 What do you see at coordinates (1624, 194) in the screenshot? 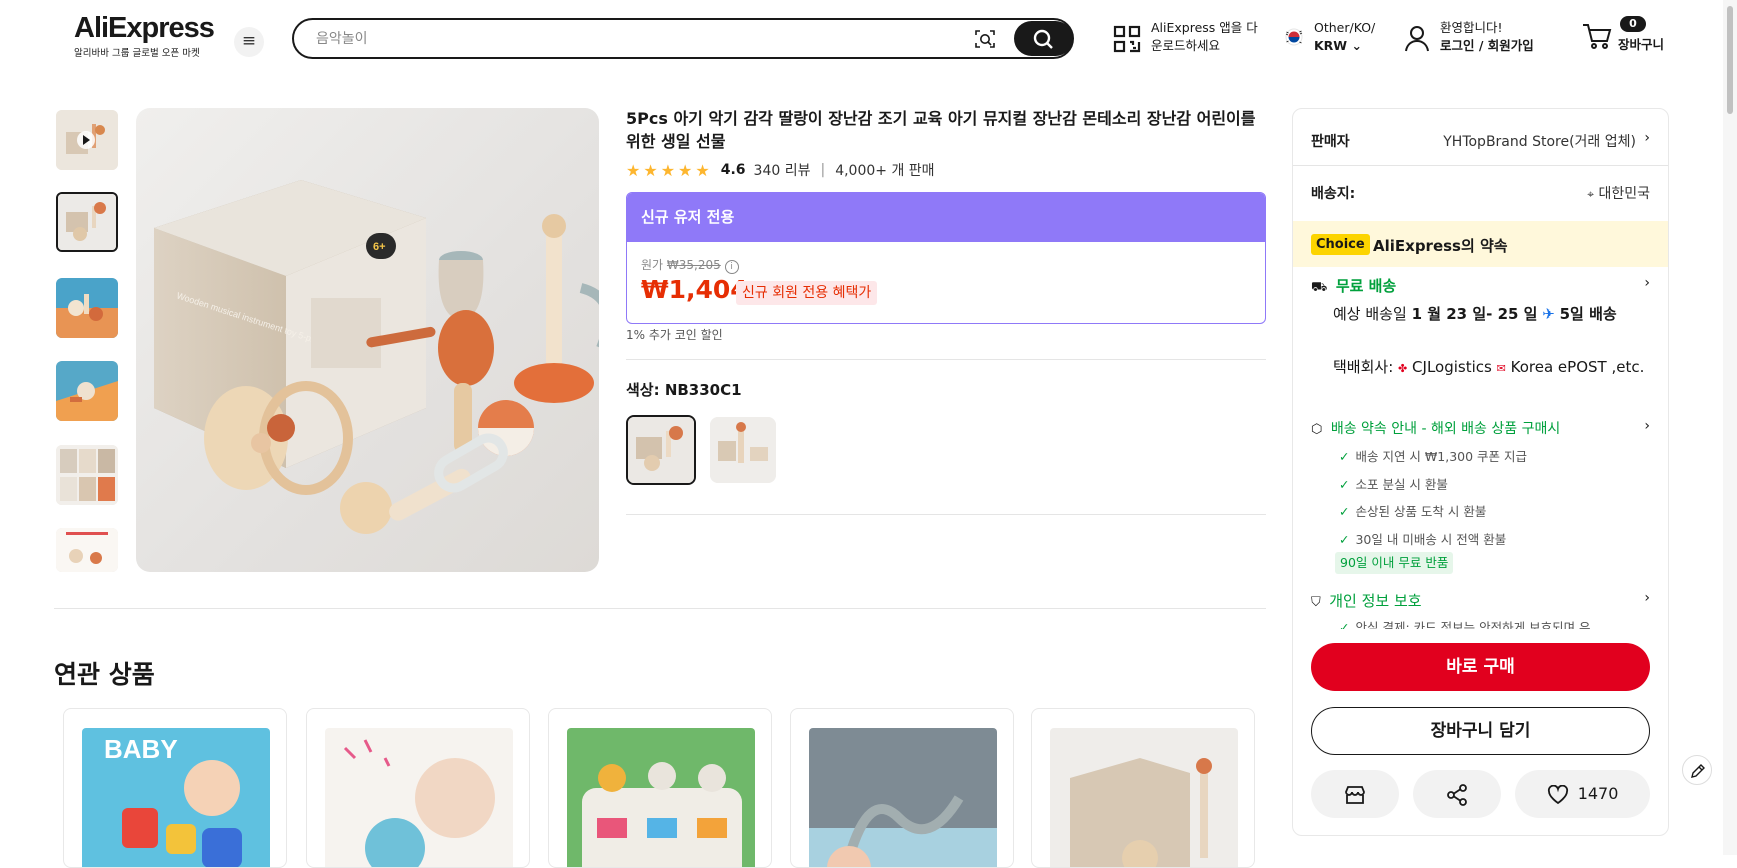
I see `ship-to-country: 대한민국` at bounding box center [1624, 194].